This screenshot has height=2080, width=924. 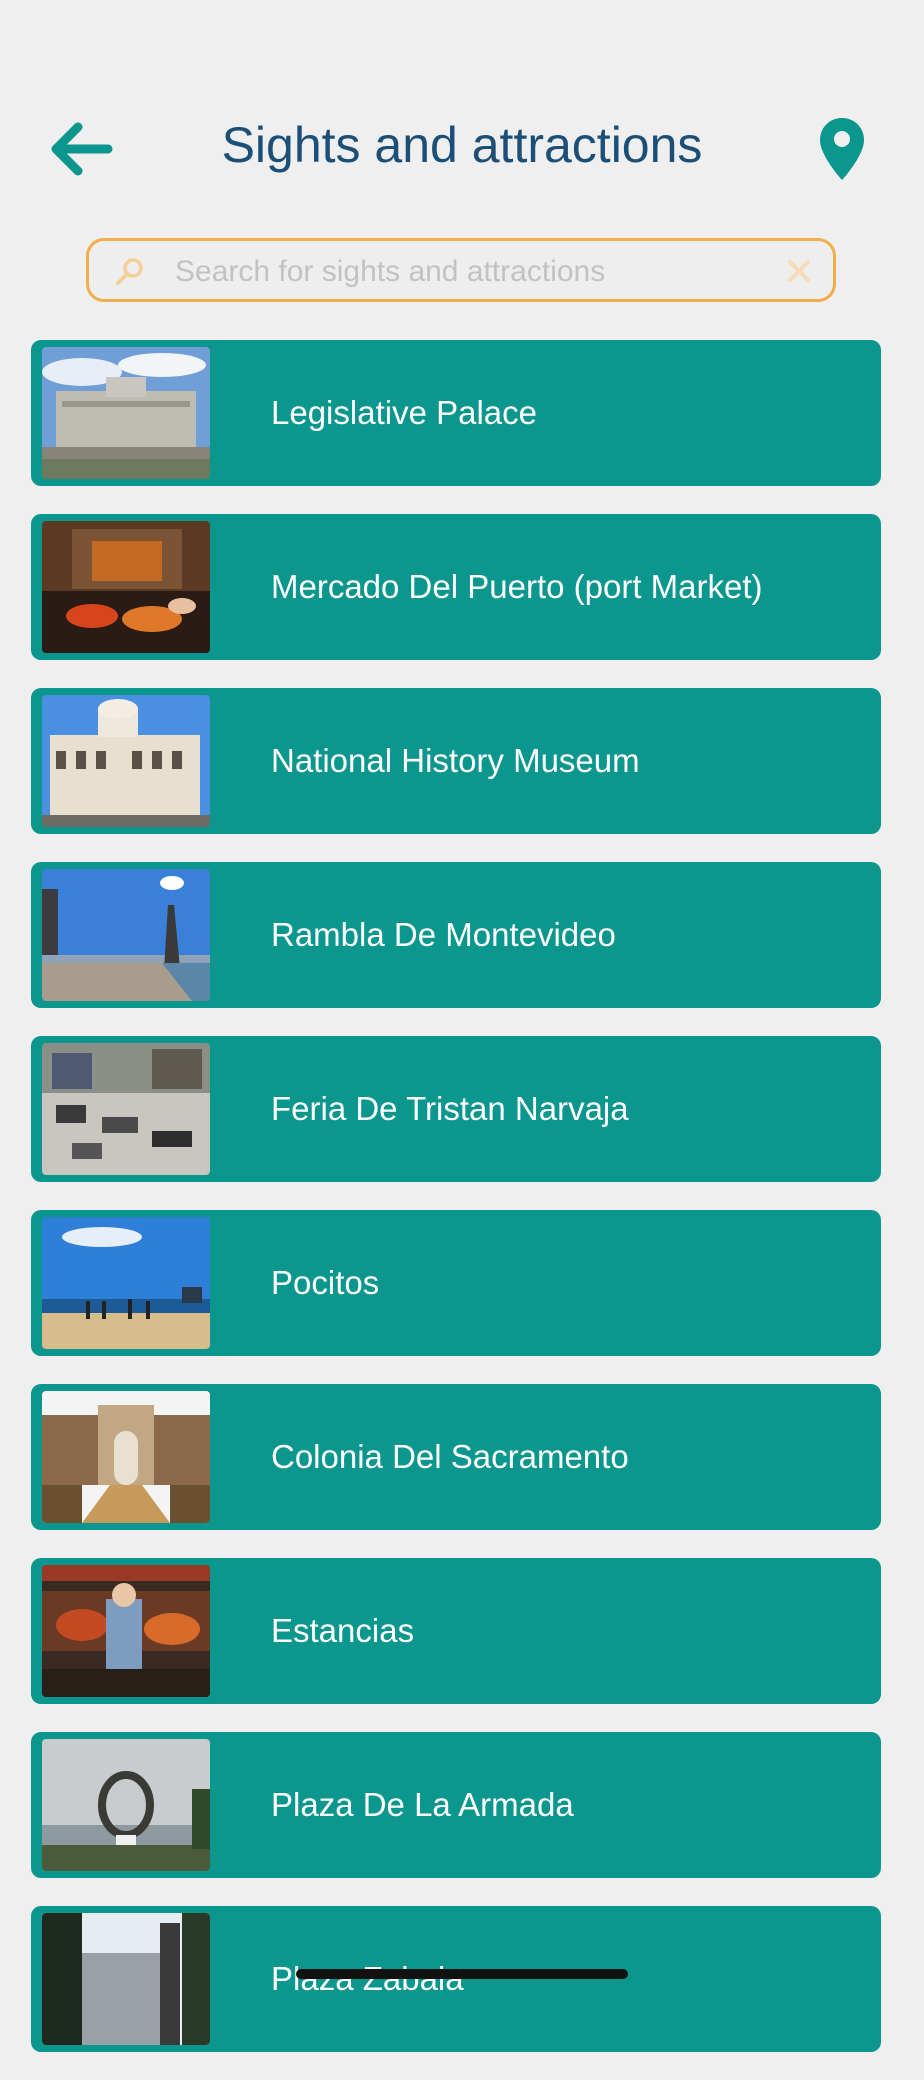 What do you see at coordinates (126, 761) in the screenshot?
I see `national-history-museum-photo` at bounding box center [126, 761].